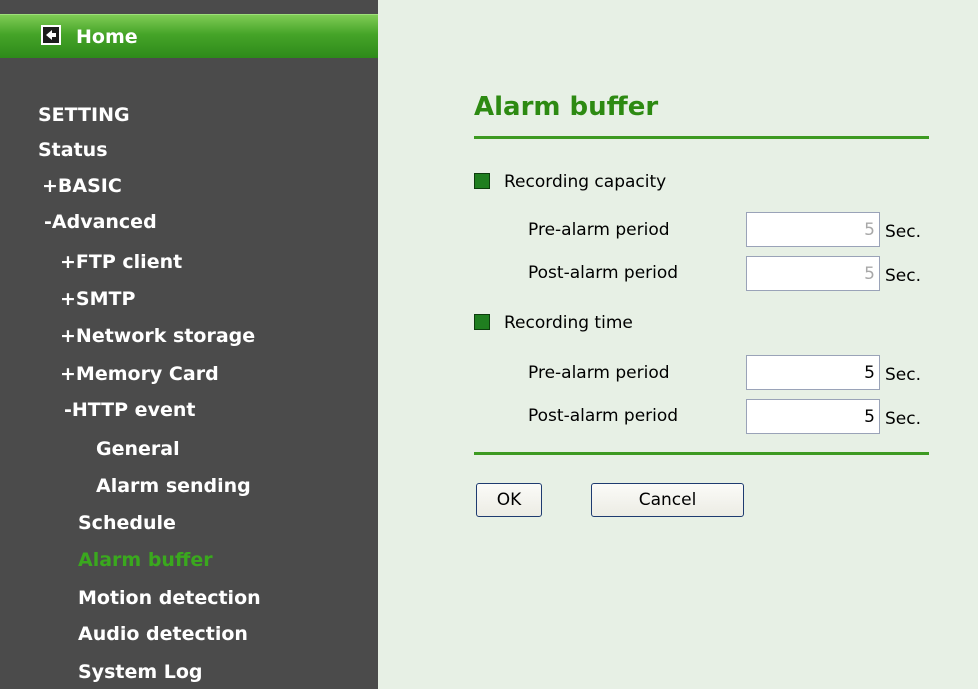 The height and width of the screenshot is (689, 978). What do you see at coordinates (73, 150) in the screenshot?
I see `sidebar-item-status: Status` at bounding box center [73, 150].